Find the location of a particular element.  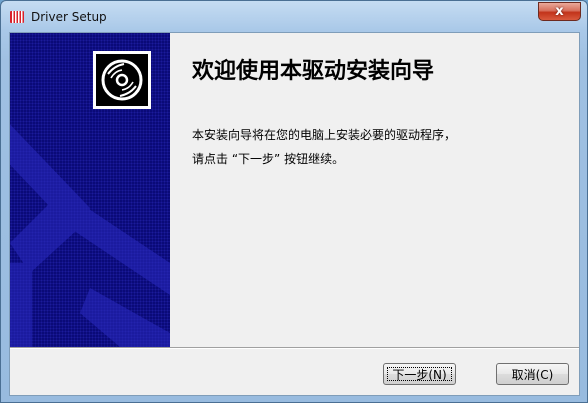

cancel-button-label: 取消(C) is located at coordinates (532, 374).